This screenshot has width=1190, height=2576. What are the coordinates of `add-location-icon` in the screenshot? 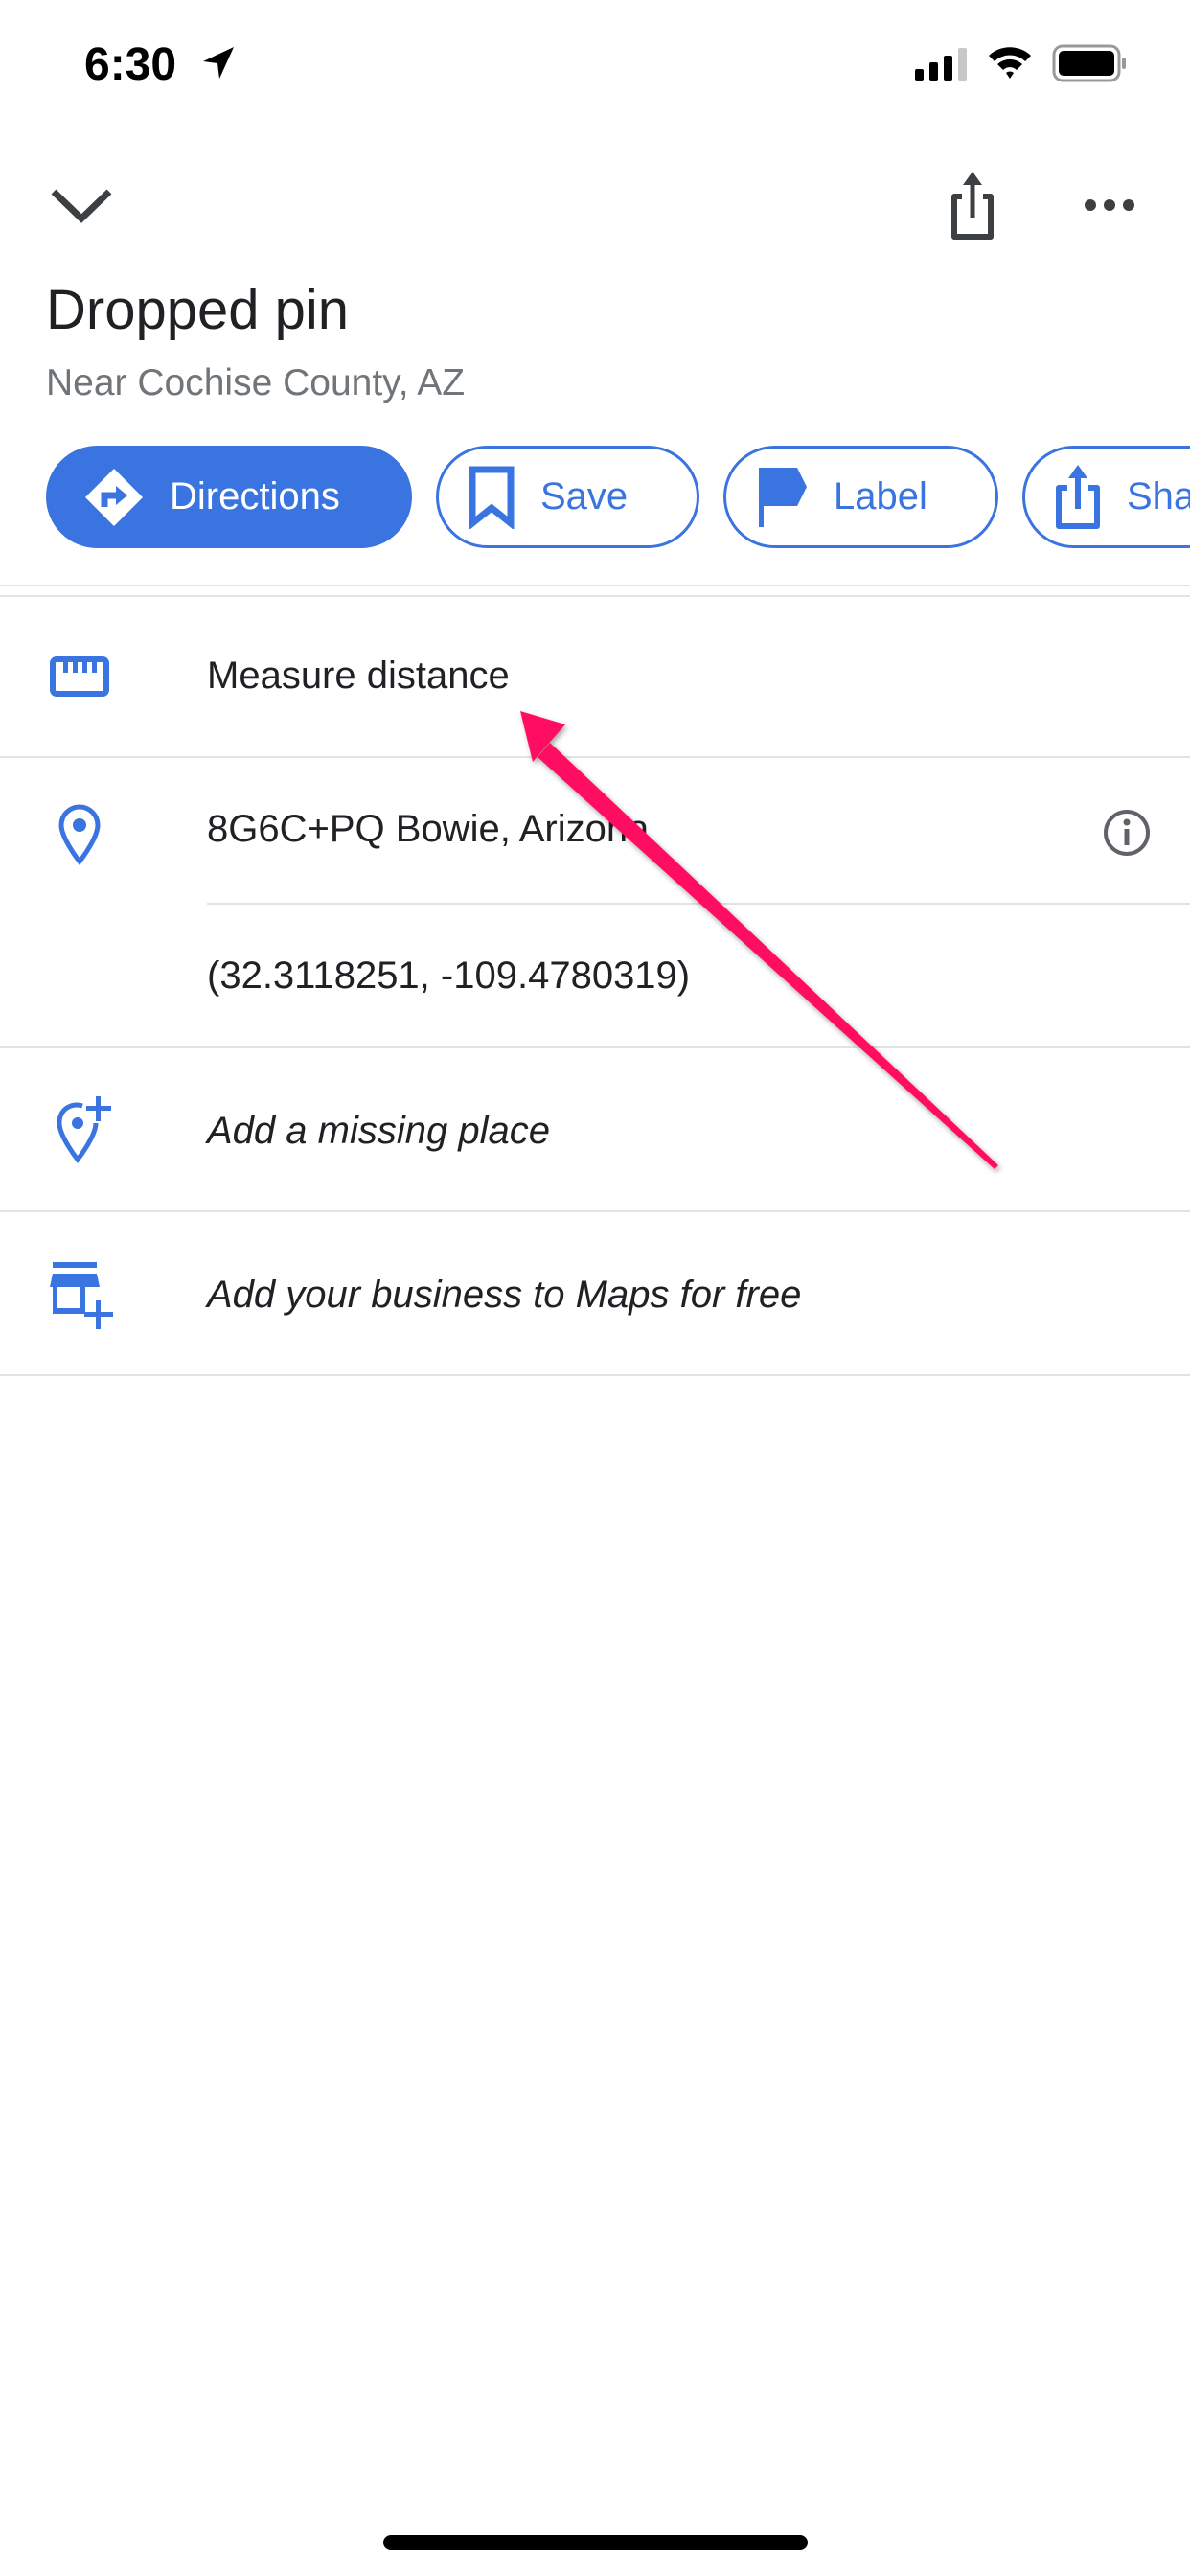 It's located at (84, 1130).